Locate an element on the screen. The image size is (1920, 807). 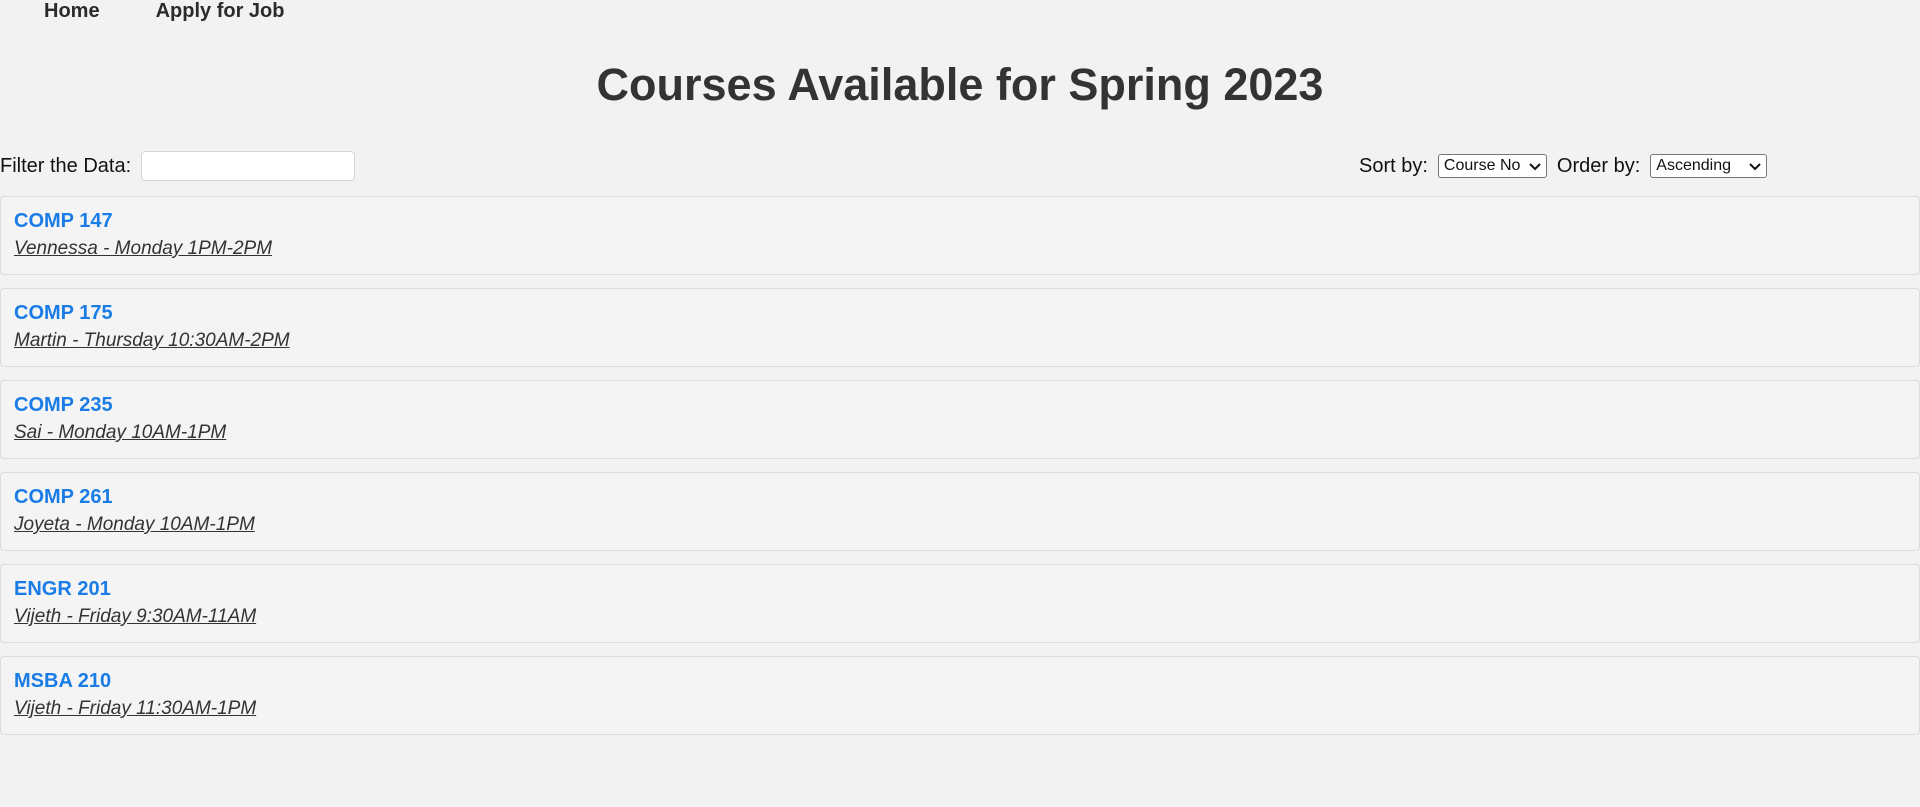
course-code: MSBA 210 is located at coordinates (960, 681).